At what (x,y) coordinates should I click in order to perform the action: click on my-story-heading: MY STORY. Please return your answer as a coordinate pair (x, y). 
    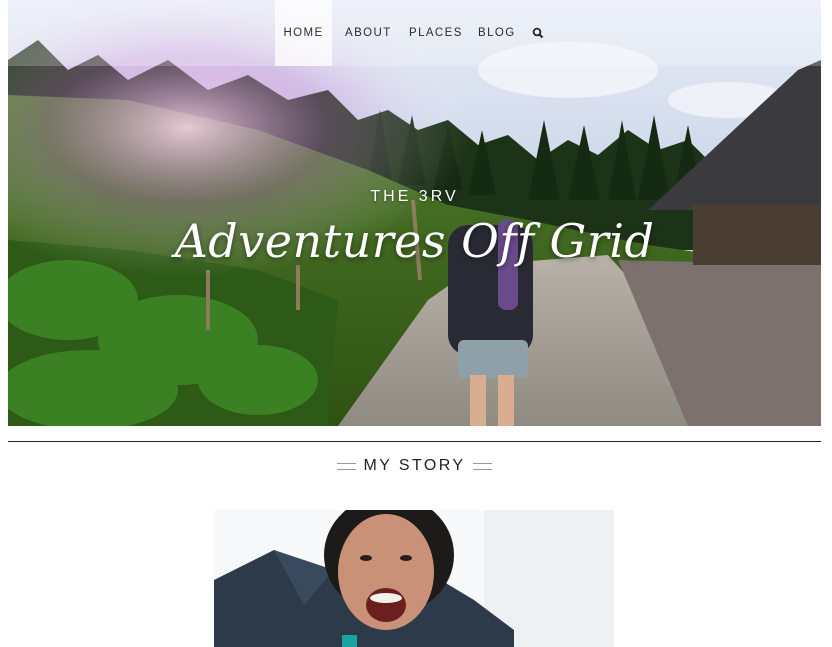
    Looking at the image, I should click on (414, 466).